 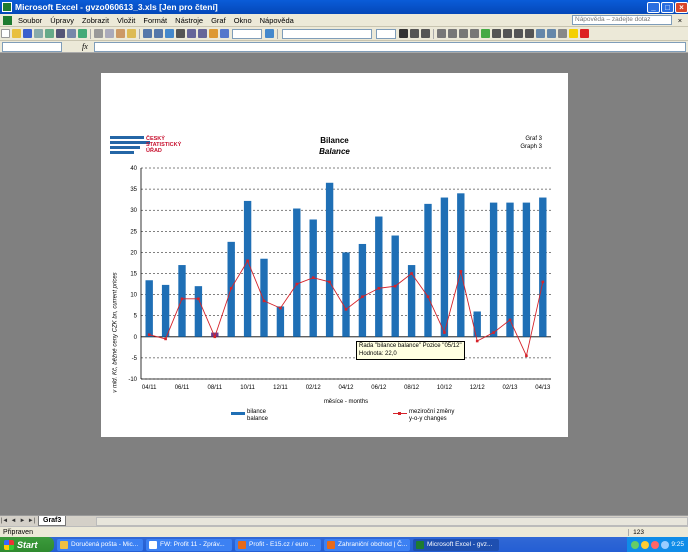 I want to click on y-tick-label: 15, so click(x=133, y=275).